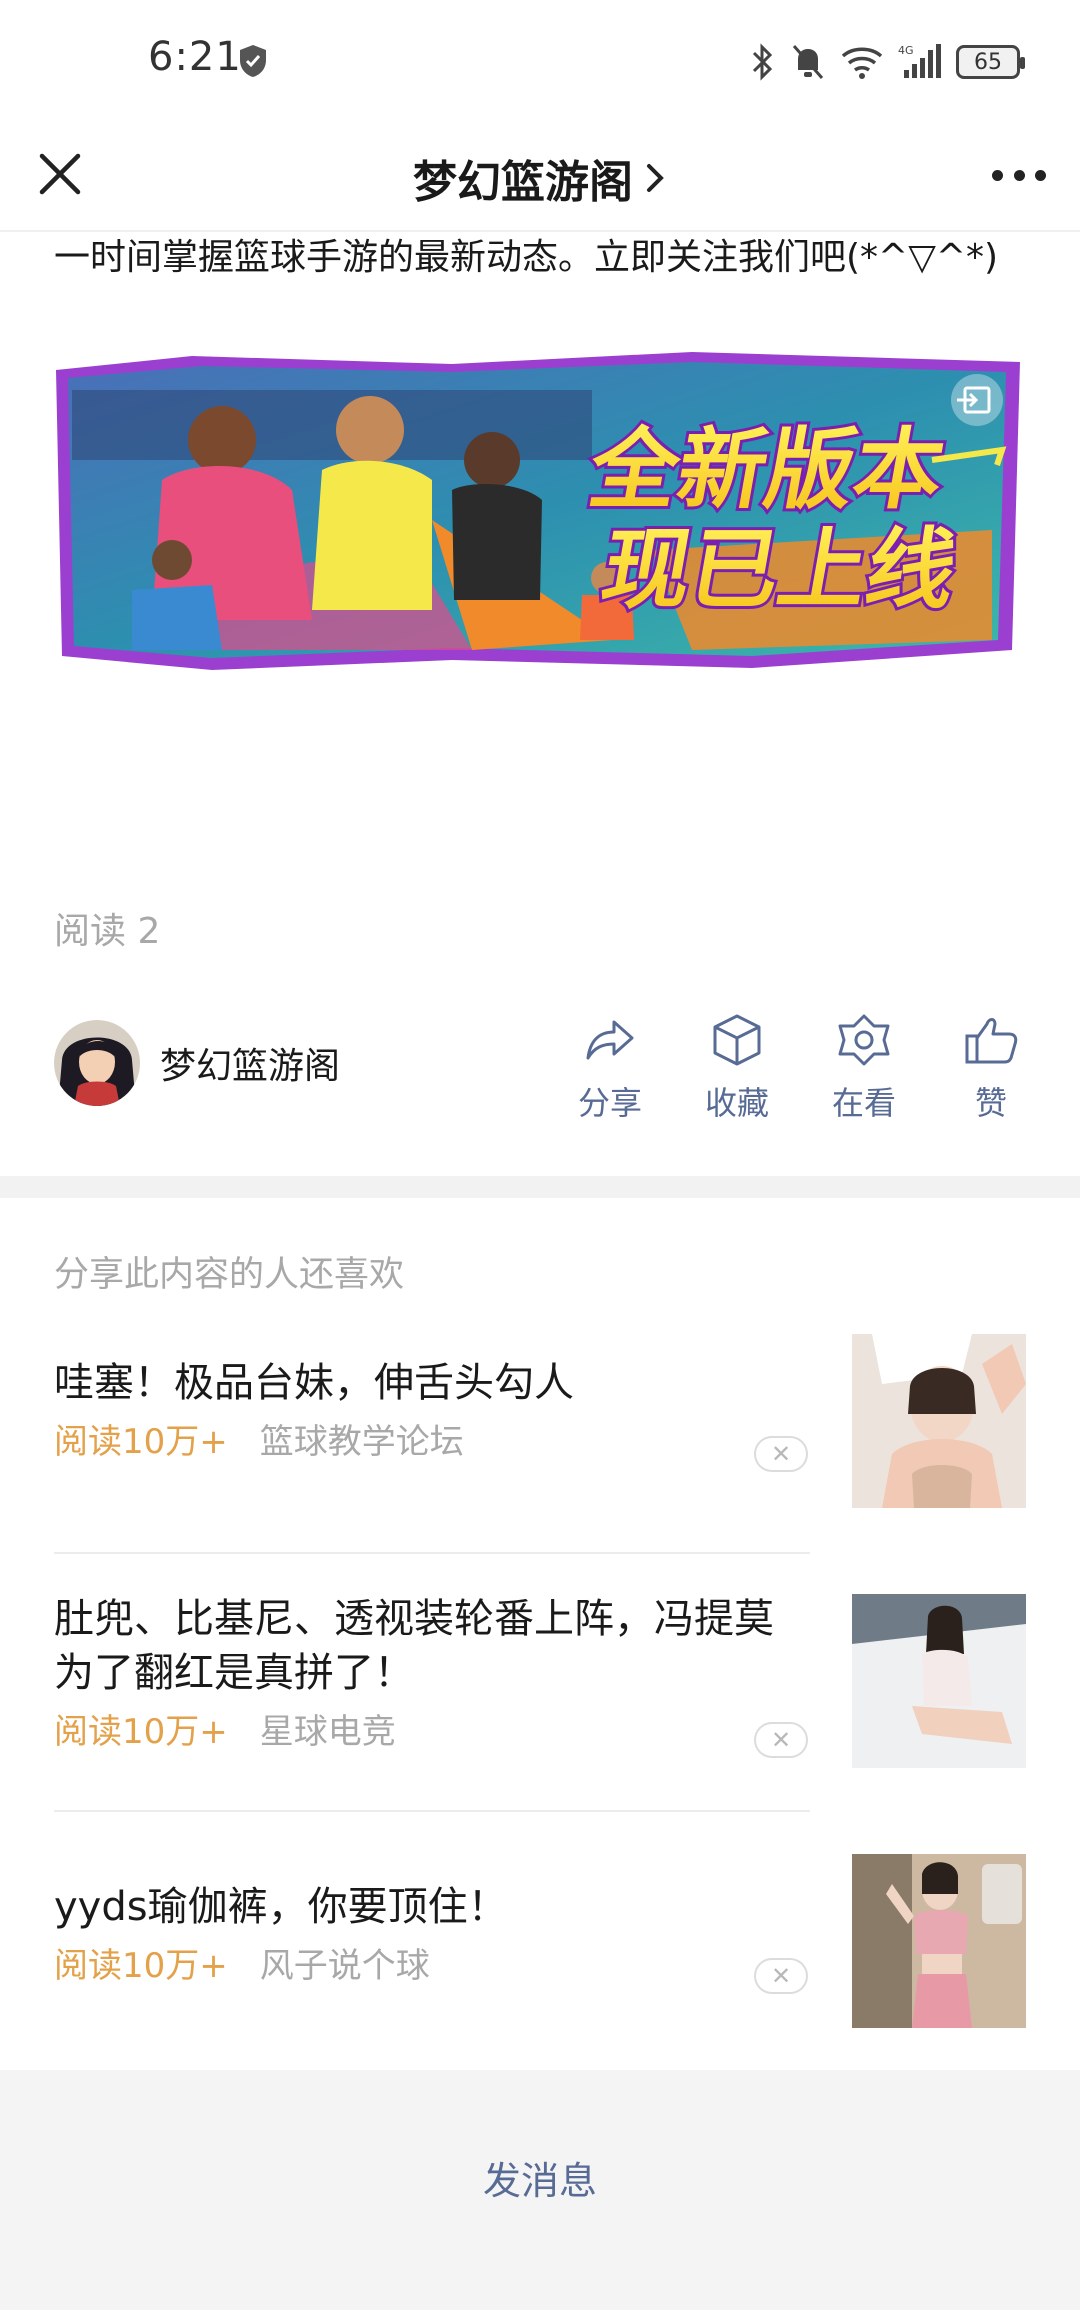  I want to click on like-button: 赞, so click(991, 1068).